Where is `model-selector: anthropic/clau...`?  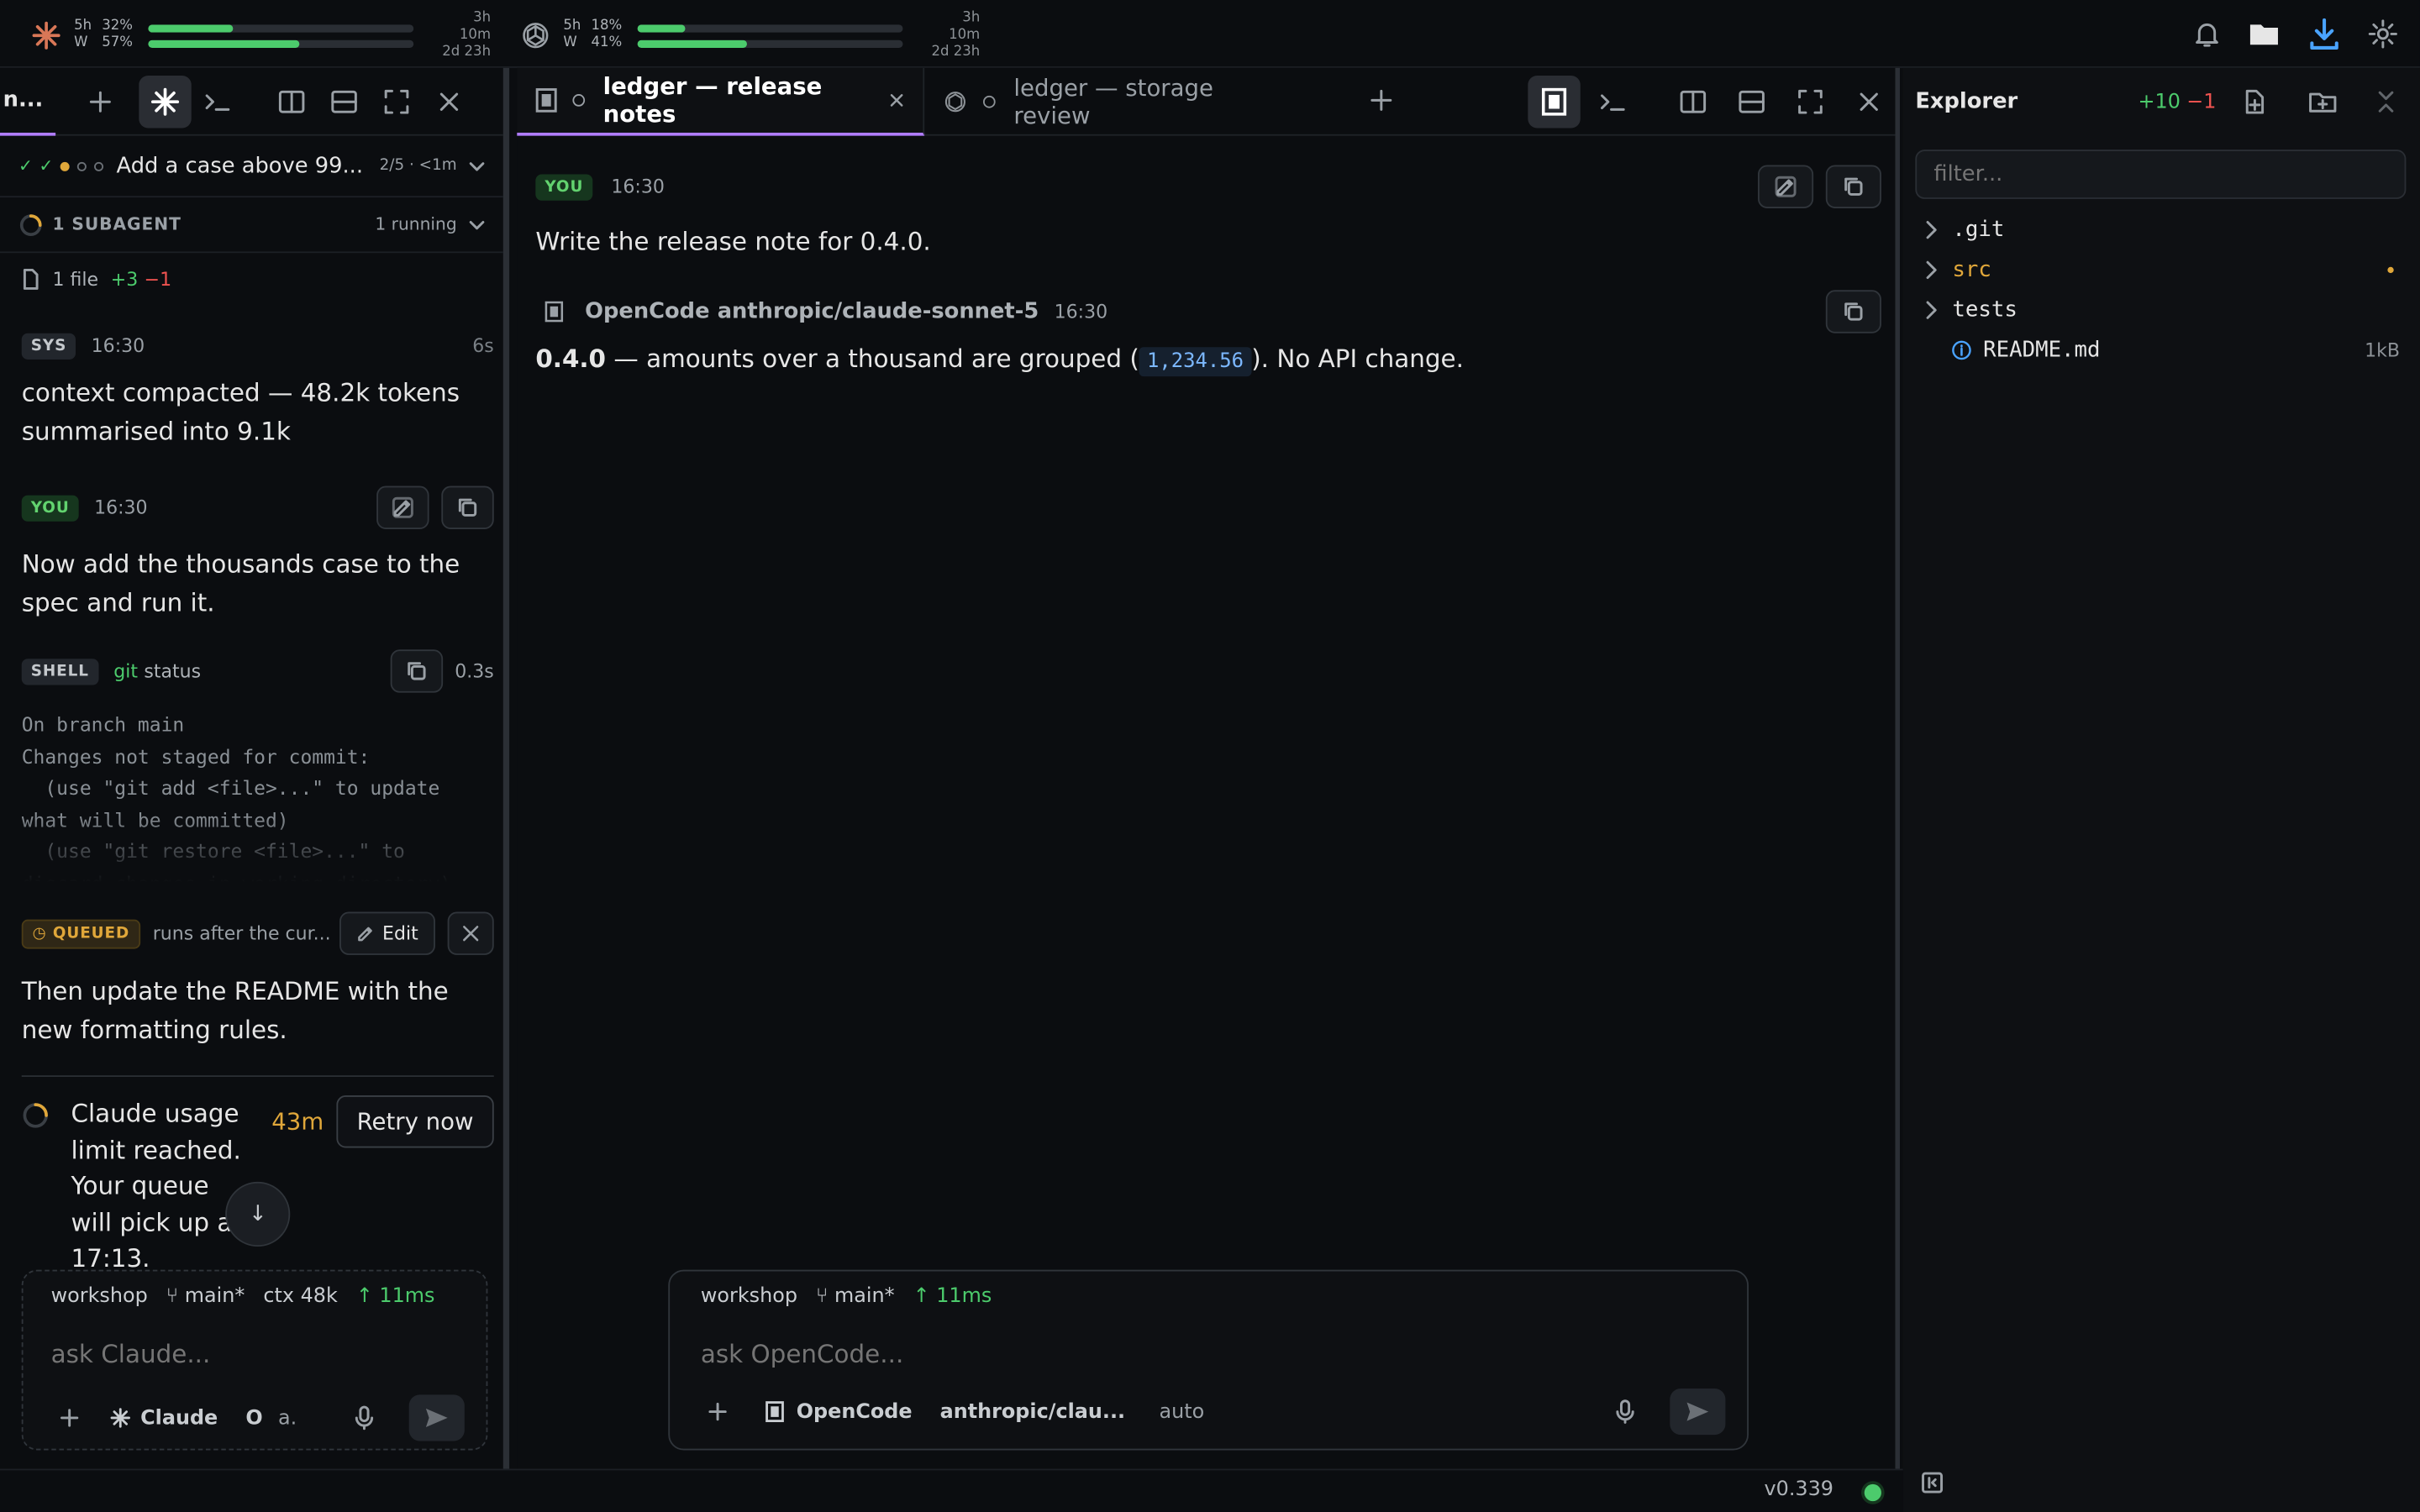
model-selector: anthropic/clau... is located at coordinates (1033, 1412).